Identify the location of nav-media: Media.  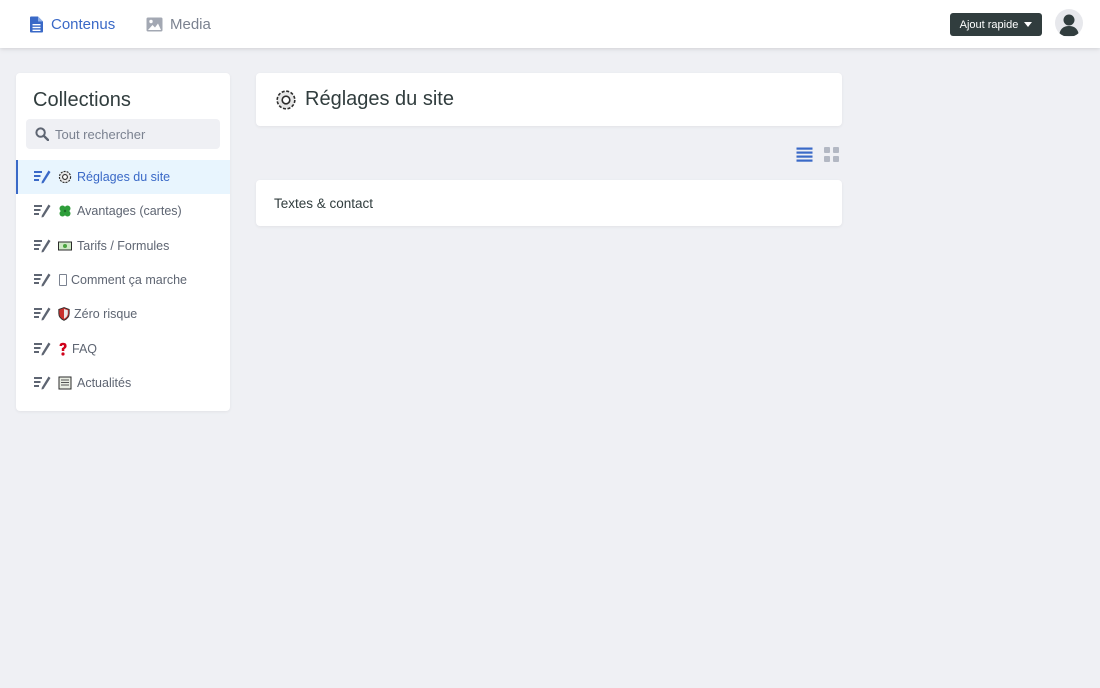
(178, 24).